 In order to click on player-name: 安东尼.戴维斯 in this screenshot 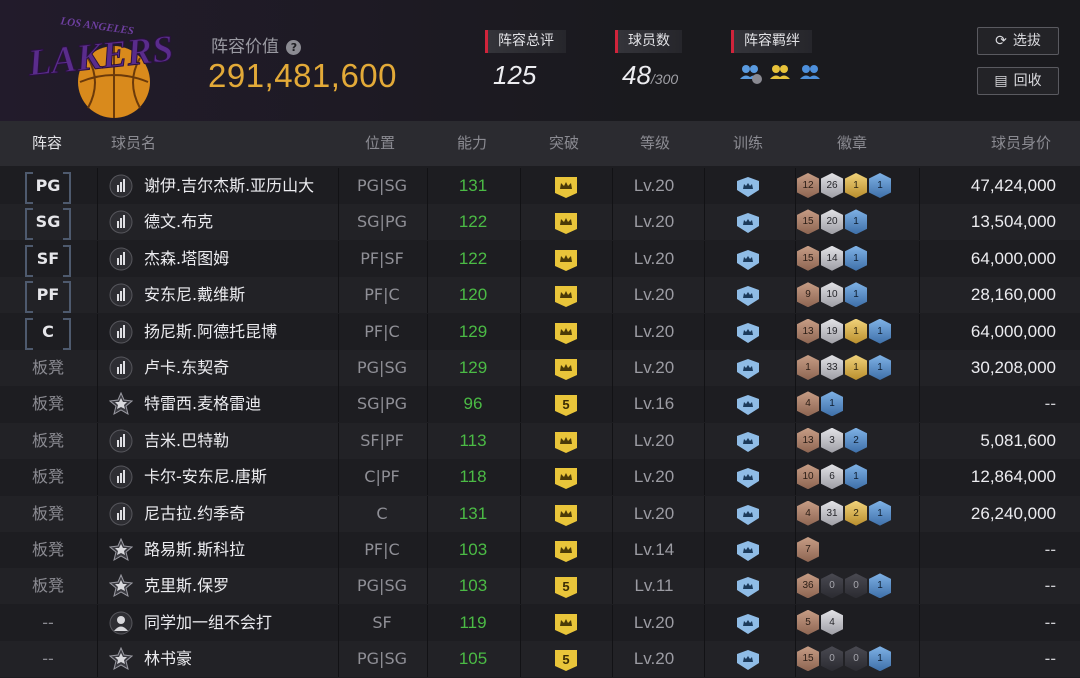, I will do `click(194, 295)`.